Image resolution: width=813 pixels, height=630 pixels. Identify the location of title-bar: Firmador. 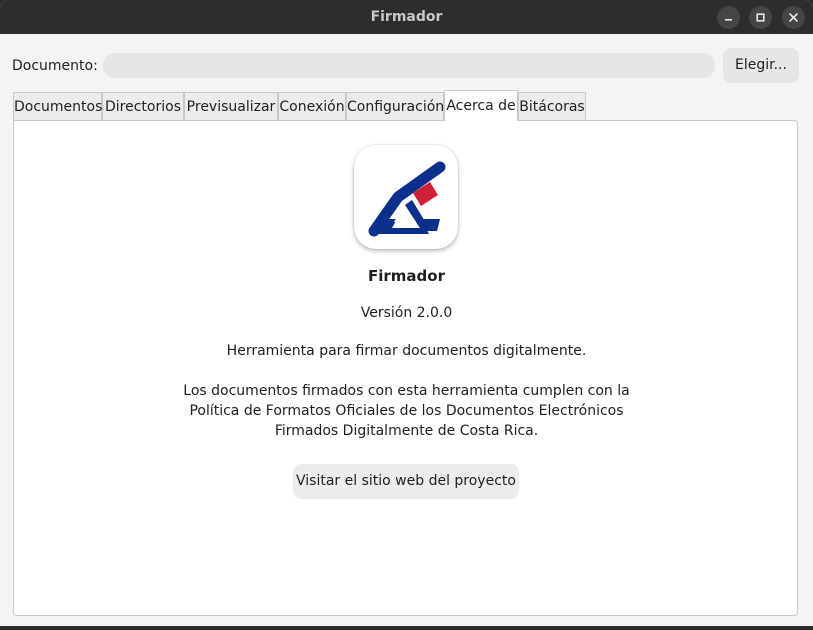
(406, 17).